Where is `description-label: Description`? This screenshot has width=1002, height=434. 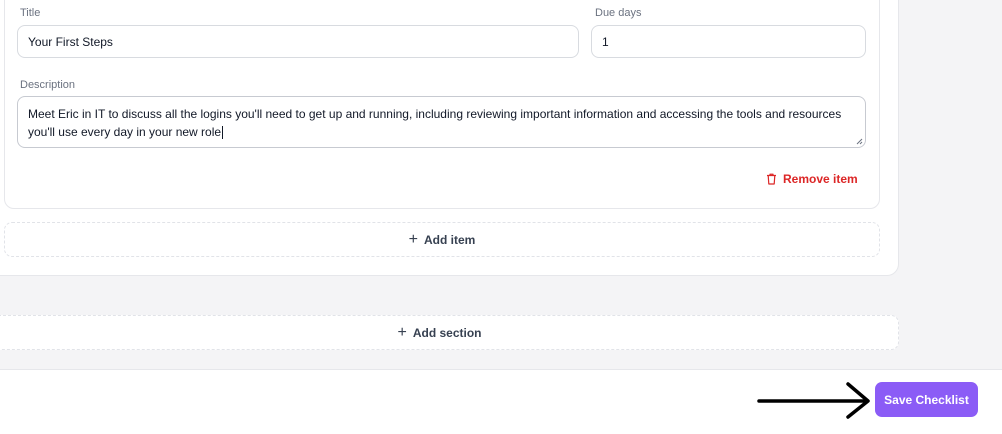
description-label: Description is located at coordinates (48, 85).